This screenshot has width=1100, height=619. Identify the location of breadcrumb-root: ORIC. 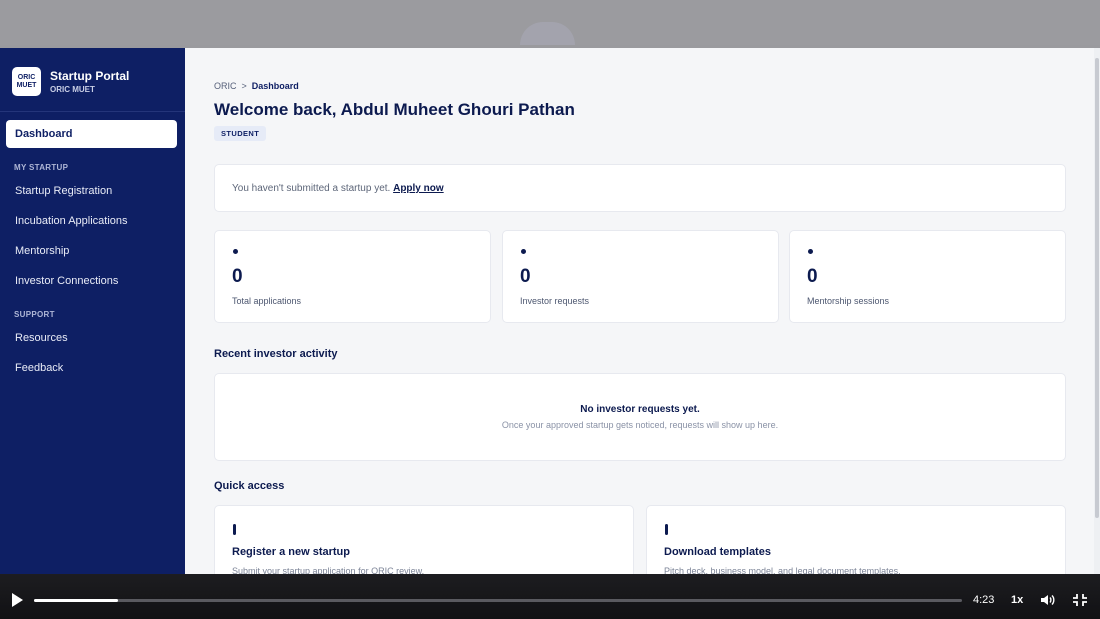
(225, 86).